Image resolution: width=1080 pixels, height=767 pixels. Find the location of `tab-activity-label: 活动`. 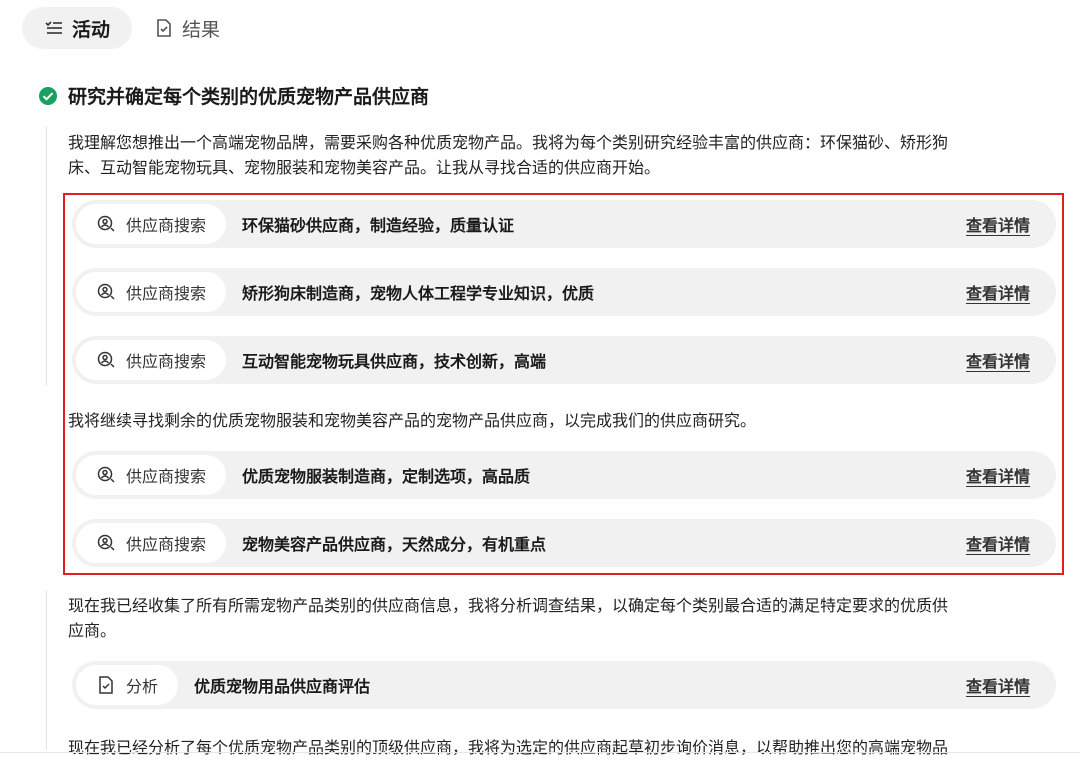

tab-activity-label: 活动 is located at coordinates (91, 29).